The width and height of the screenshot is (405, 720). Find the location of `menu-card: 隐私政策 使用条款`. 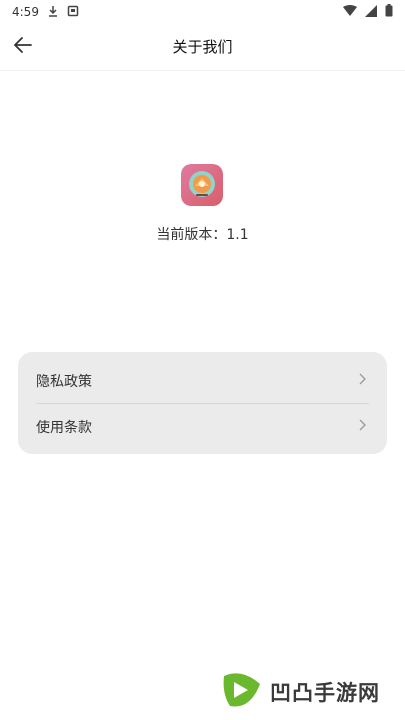

menu-card: 隐私政策 使用条款 is located at coordinates (202, 403).